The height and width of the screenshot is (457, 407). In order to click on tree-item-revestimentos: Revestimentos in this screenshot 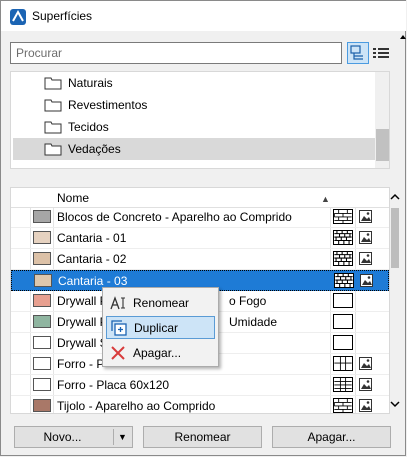, I will do `click(194, 105)`.